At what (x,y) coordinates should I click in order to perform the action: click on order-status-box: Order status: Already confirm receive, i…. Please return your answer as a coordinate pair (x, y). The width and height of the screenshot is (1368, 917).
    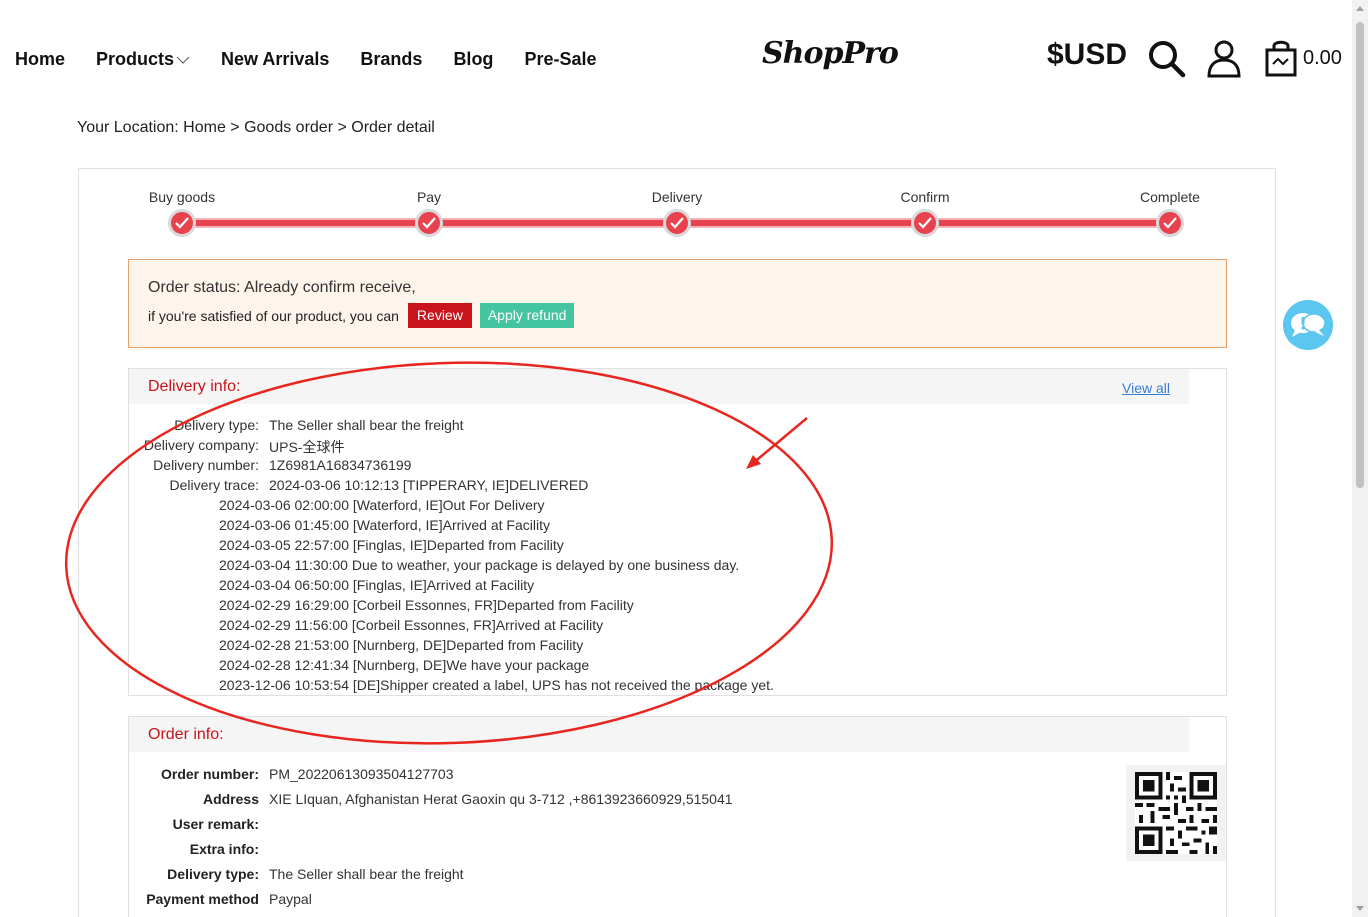
    Looking at the image, I should click on (677, 303).